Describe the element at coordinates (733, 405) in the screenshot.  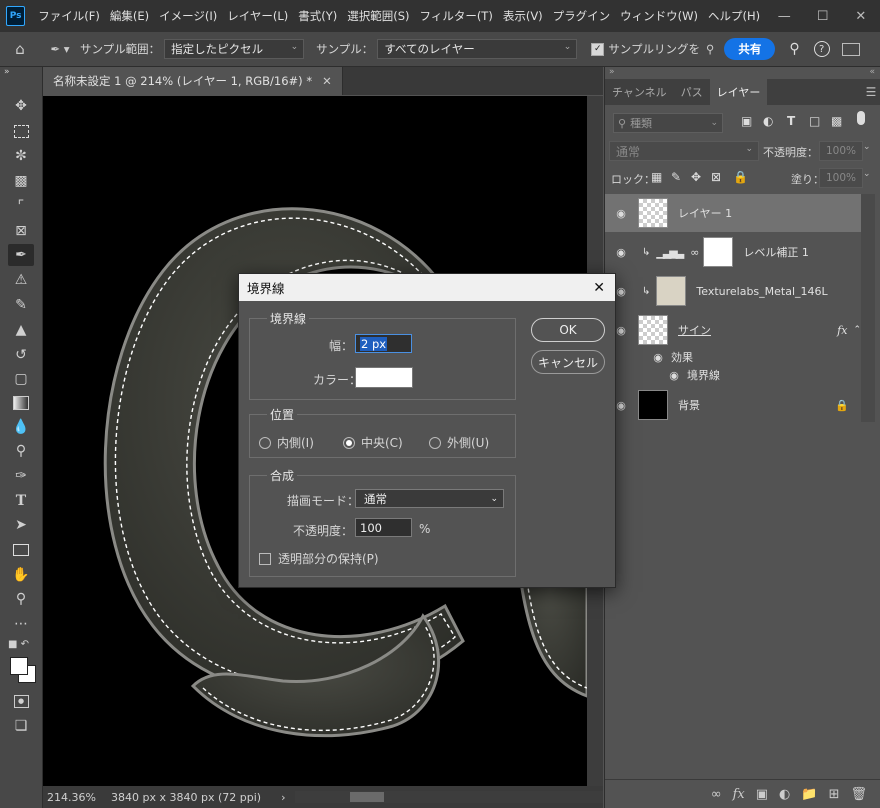
I see `layer-row-background: ◉ 背景 🔒` at that location.